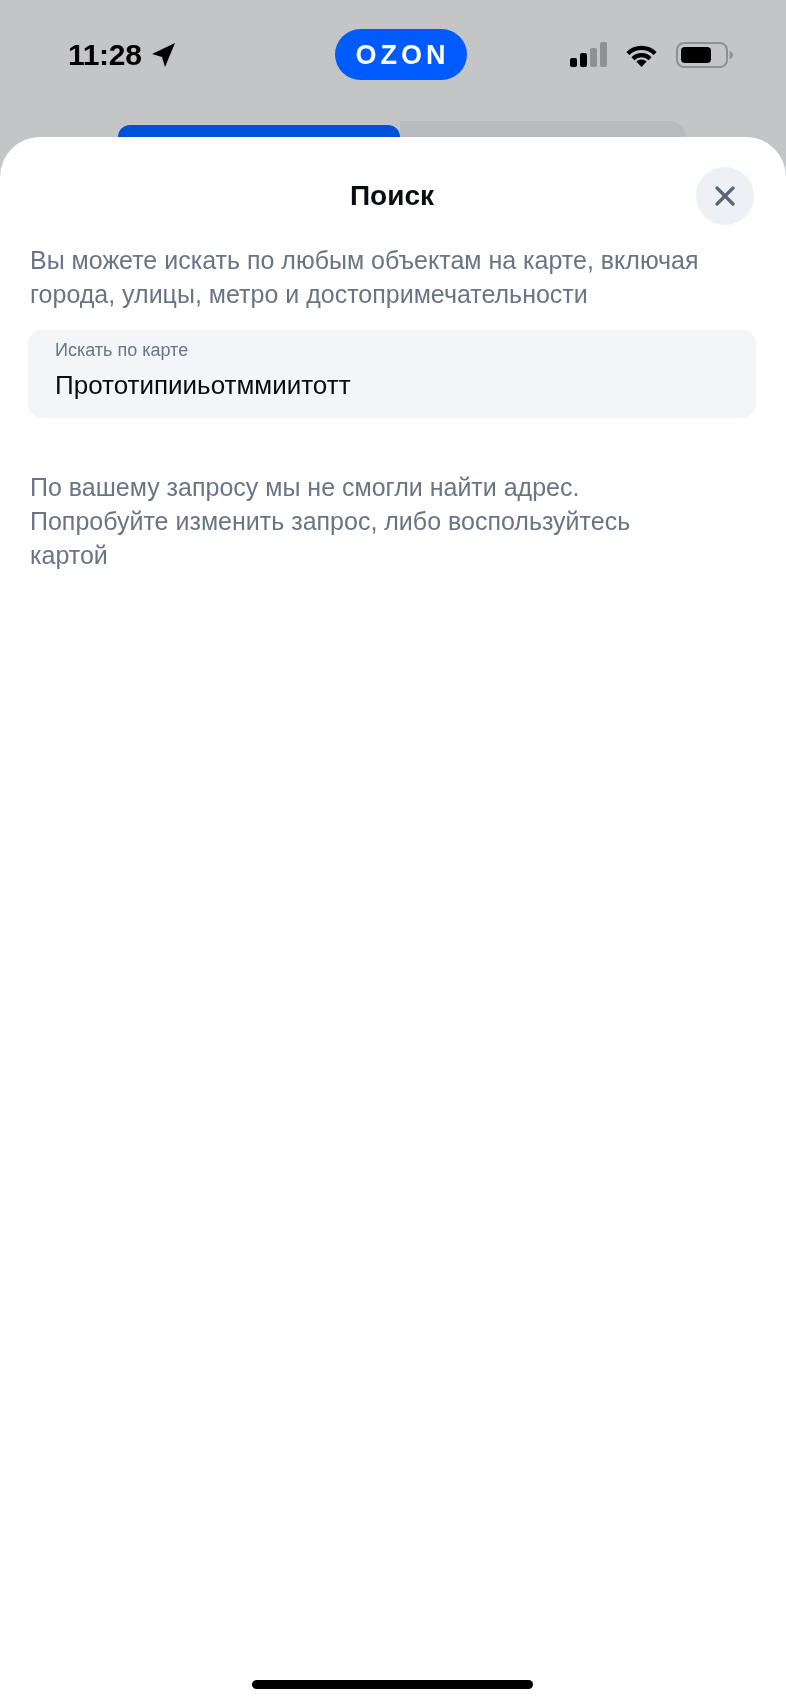 Image resolution: width=786 pixels, height=1704 pixels. What do you see at coordinates (400, 54) in the screenshot?
I see `app-logo: OZON` at bounding box center [400, 54].